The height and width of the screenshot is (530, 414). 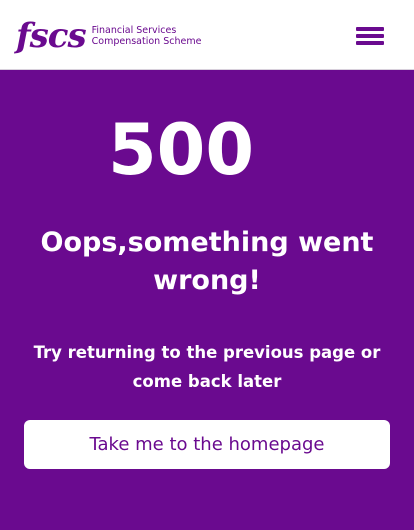 I want to click on error-code: 500, so click(x=181, y=150).